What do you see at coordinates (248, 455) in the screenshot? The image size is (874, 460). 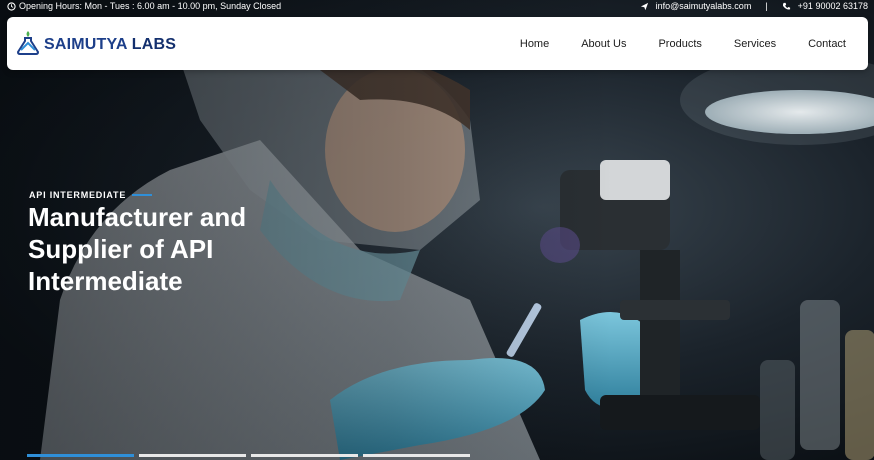 I see `slider-indicators` at bounding box center [248, 455].